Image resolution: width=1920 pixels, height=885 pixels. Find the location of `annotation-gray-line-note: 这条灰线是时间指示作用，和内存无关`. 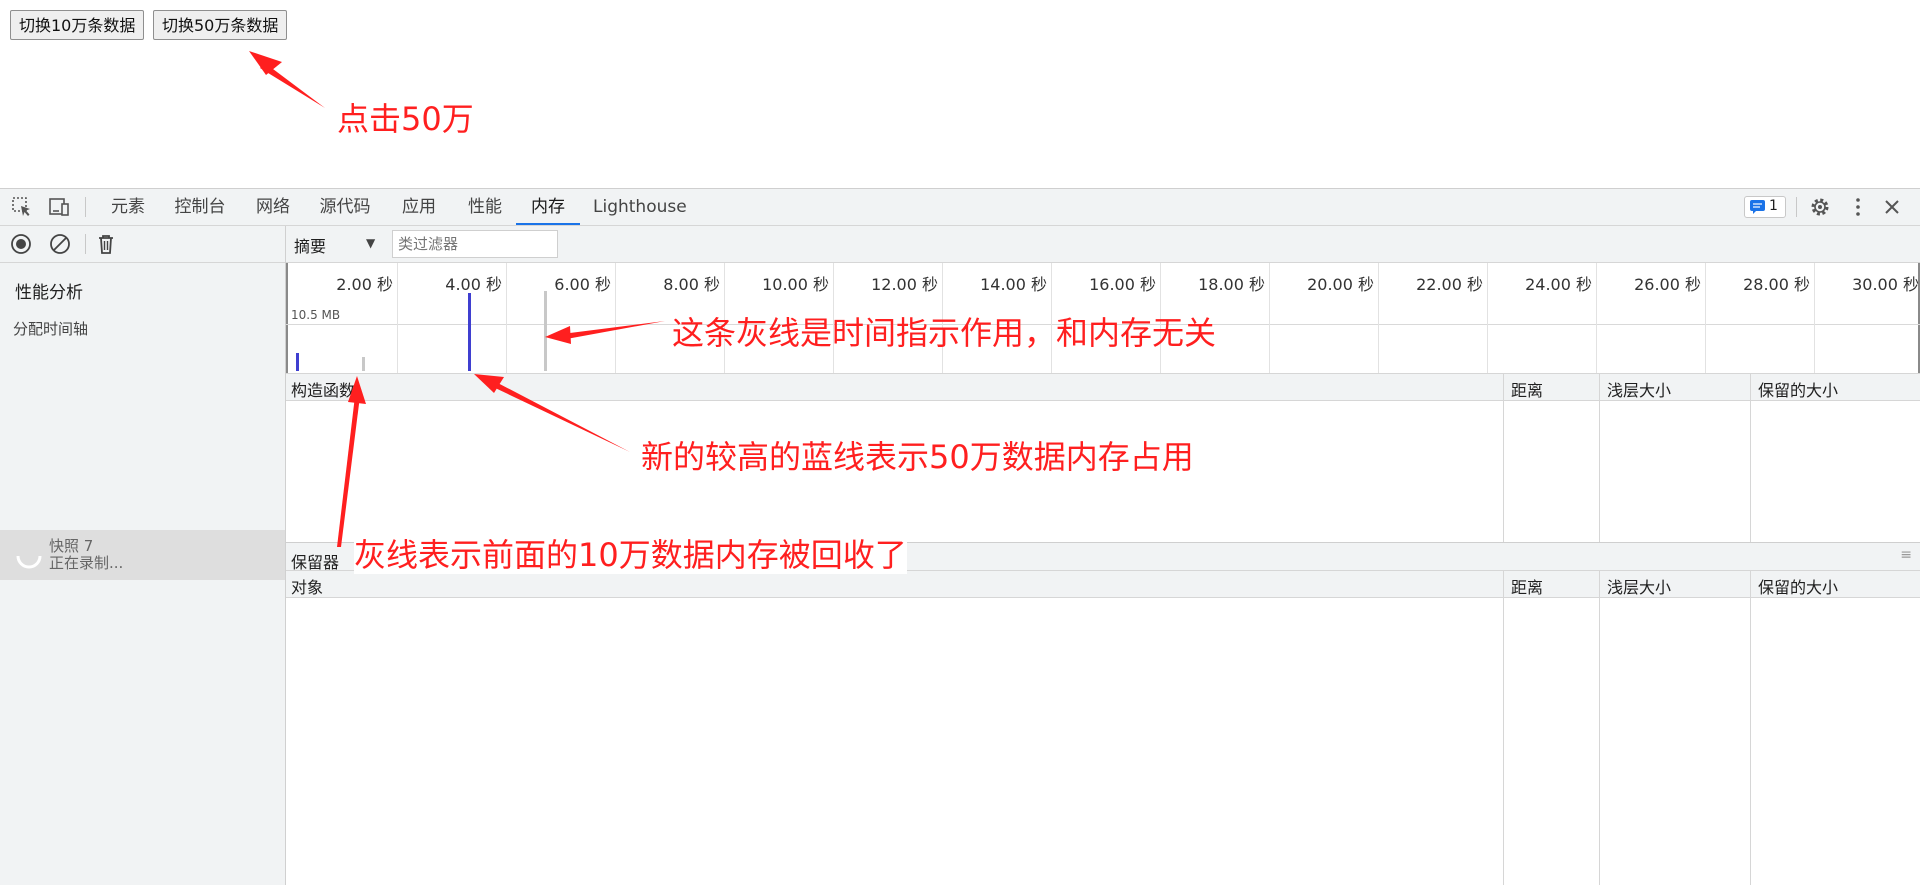

annotation-gray-line-note: 这条灰线是时间指示作用，和内存无关 is located at coordinates (944, 333).